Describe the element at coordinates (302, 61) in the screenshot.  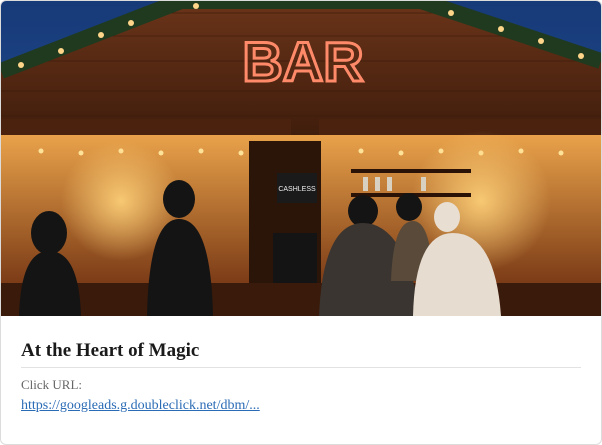
I see `bar-neon-sign: BAR` at that location.